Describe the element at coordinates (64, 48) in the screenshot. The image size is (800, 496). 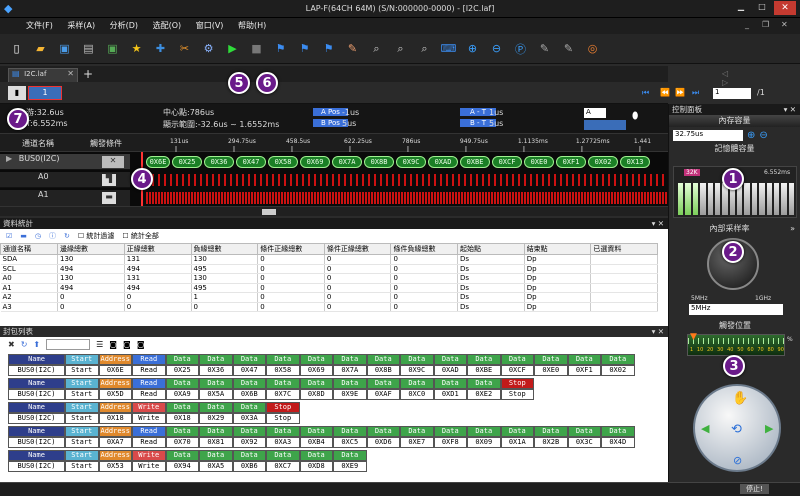
I see `save-icon: ▣` at that location.